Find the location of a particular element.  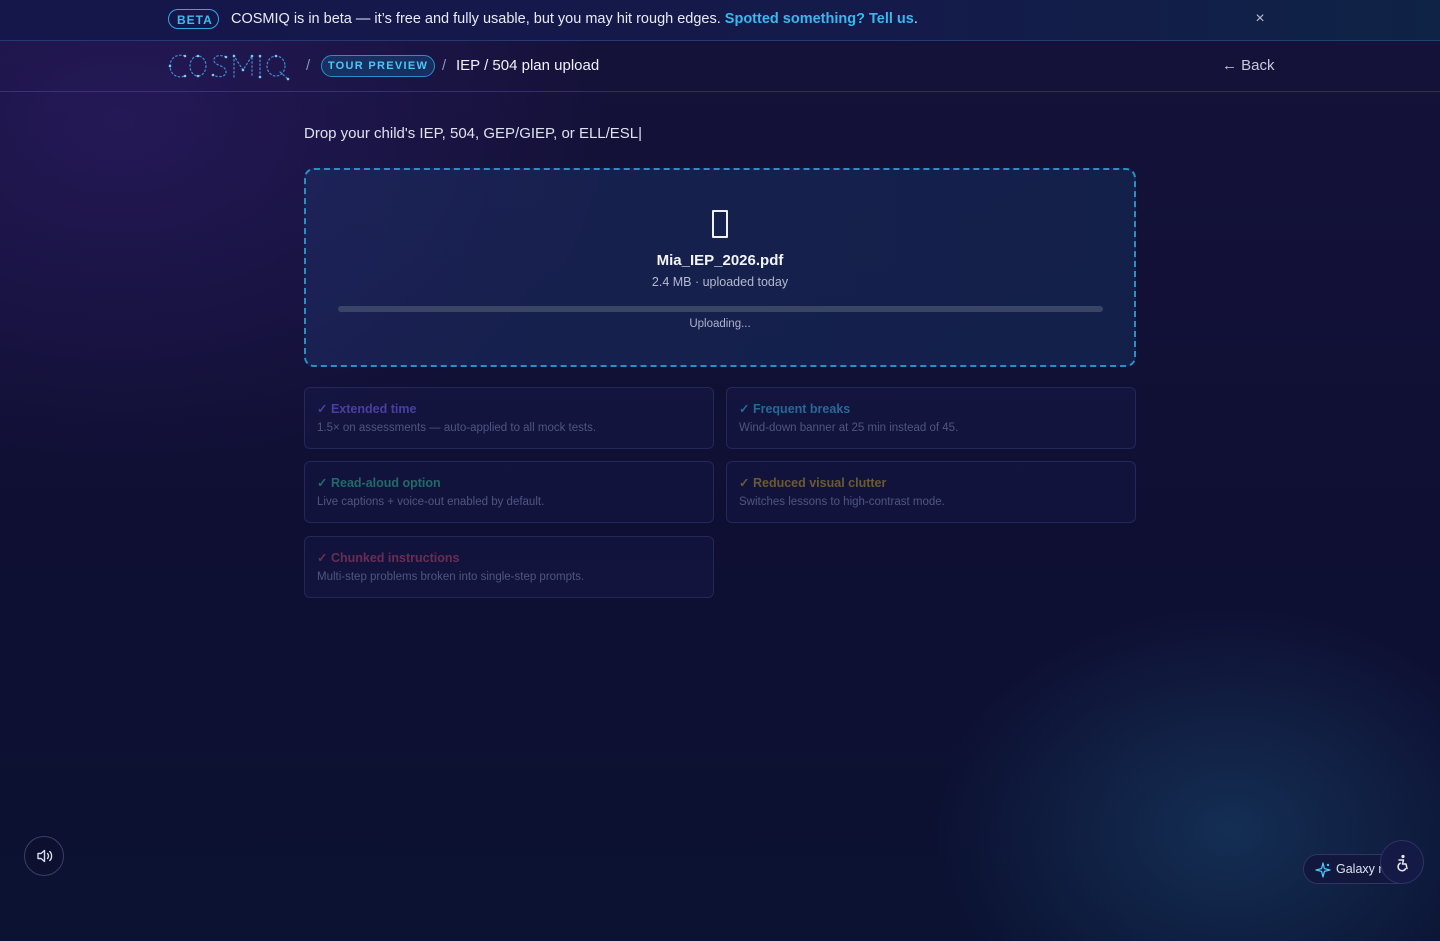

tour-preview-badge: TOUR PREVIEW is located at coordinates (378, 66).